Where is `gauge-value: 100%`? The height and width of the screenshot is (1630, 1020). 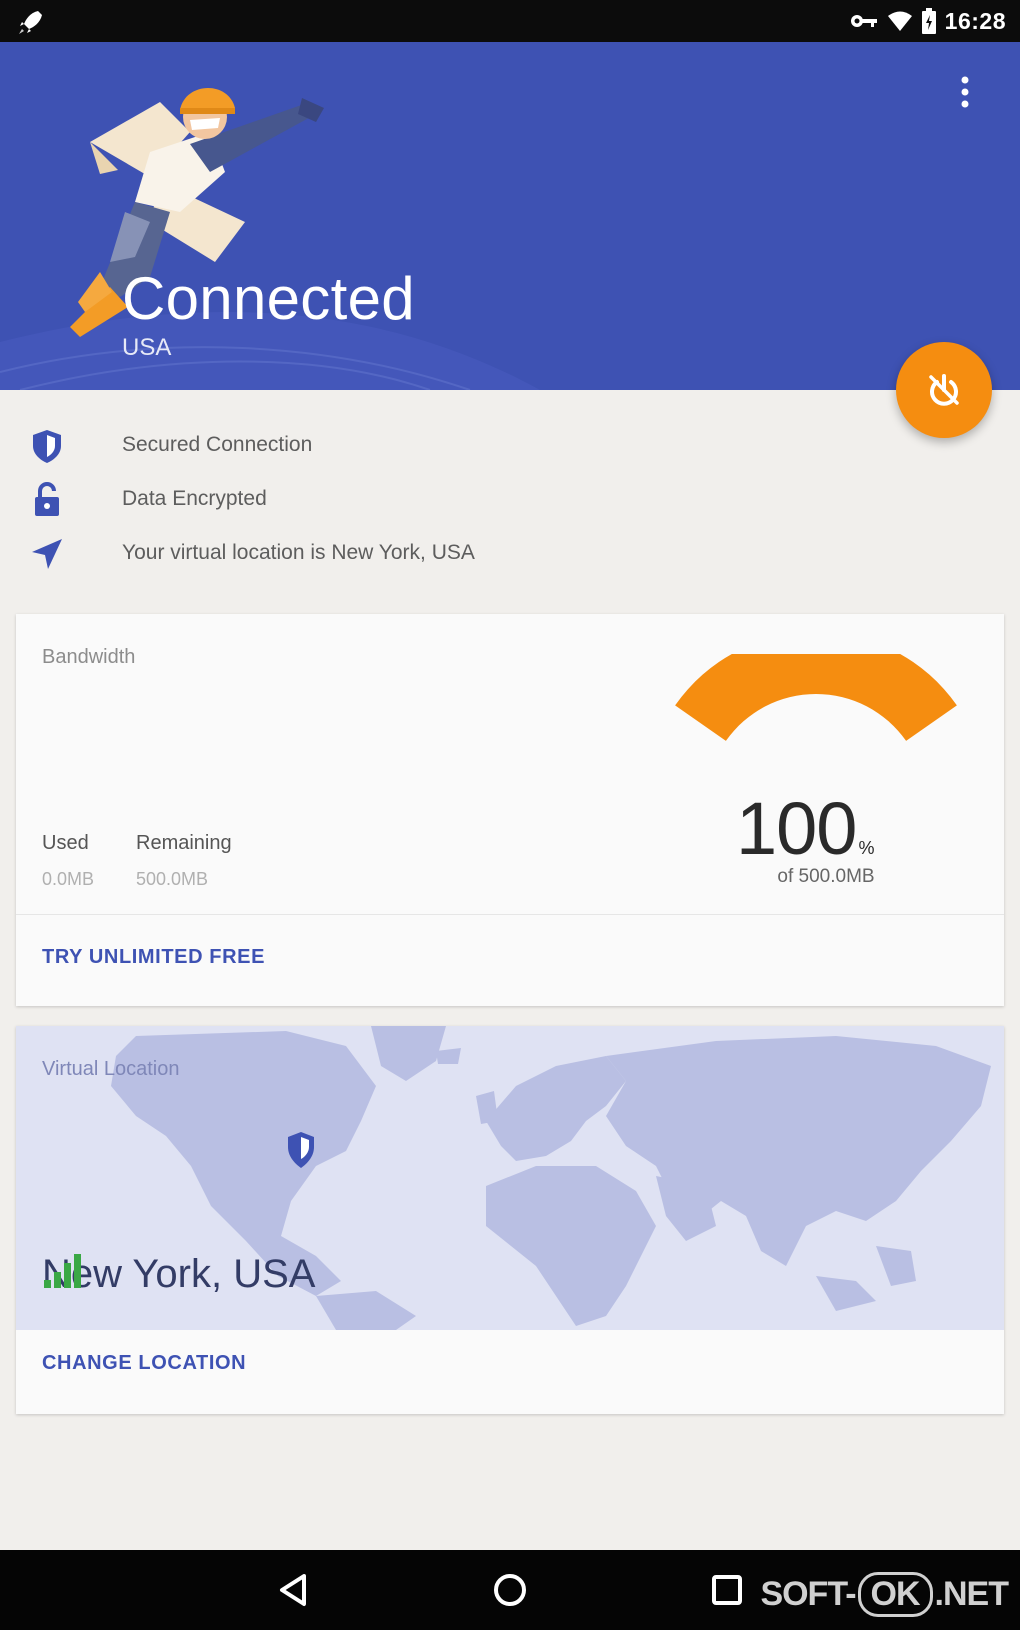 gauge-value: 100% is located at coordinates (805, 828).